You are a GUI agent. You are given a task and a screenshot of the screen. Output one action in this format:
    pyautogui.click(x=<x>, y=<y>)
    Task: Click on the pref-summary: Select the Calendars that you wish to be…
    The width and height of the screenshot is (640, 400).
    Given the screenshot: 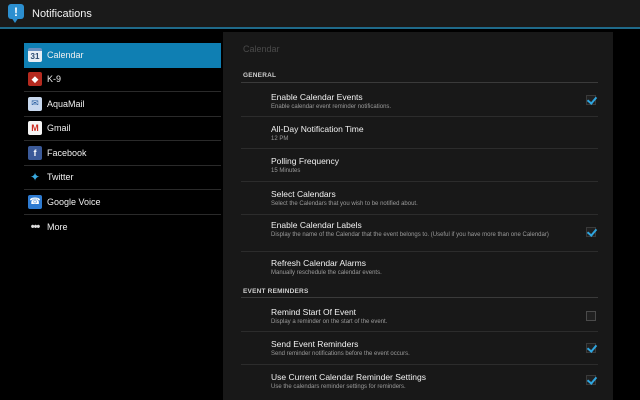 What is the action you would take?
    pyautogui.click(x=344, y=204)
    